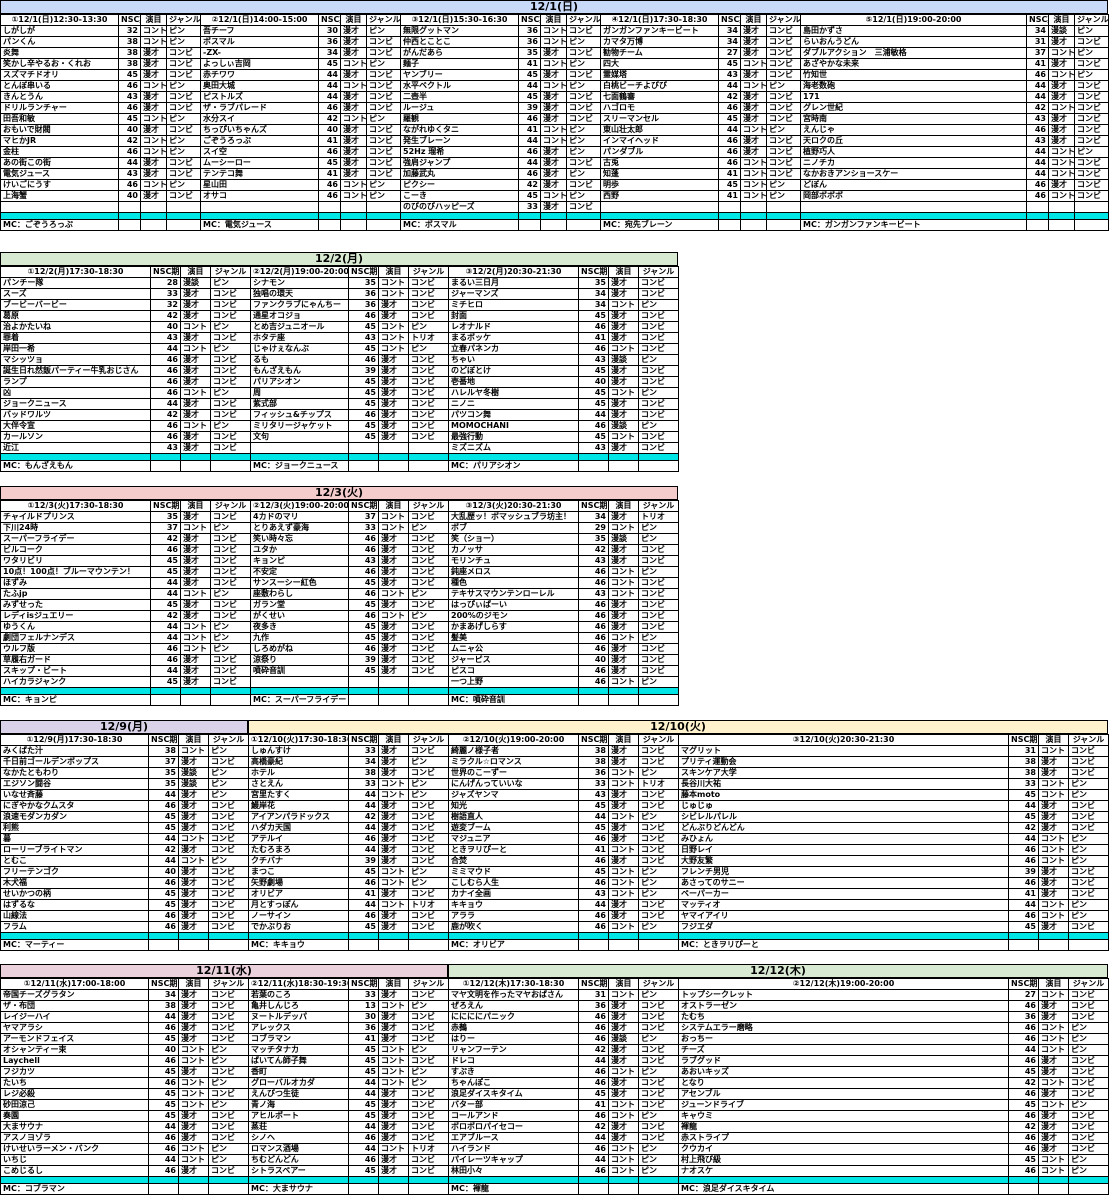 This screenshot has width=1112, height=1200. Describe the element at coordinates (75, 349) in the screenshot. I see `performer-name: 岸田一希` at that location.